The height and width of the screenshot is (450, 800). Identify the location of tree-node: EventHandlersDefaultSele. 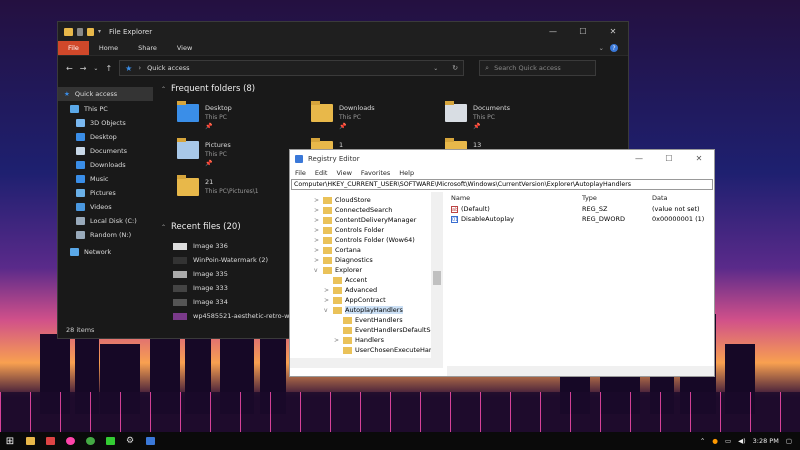
(387, 330).